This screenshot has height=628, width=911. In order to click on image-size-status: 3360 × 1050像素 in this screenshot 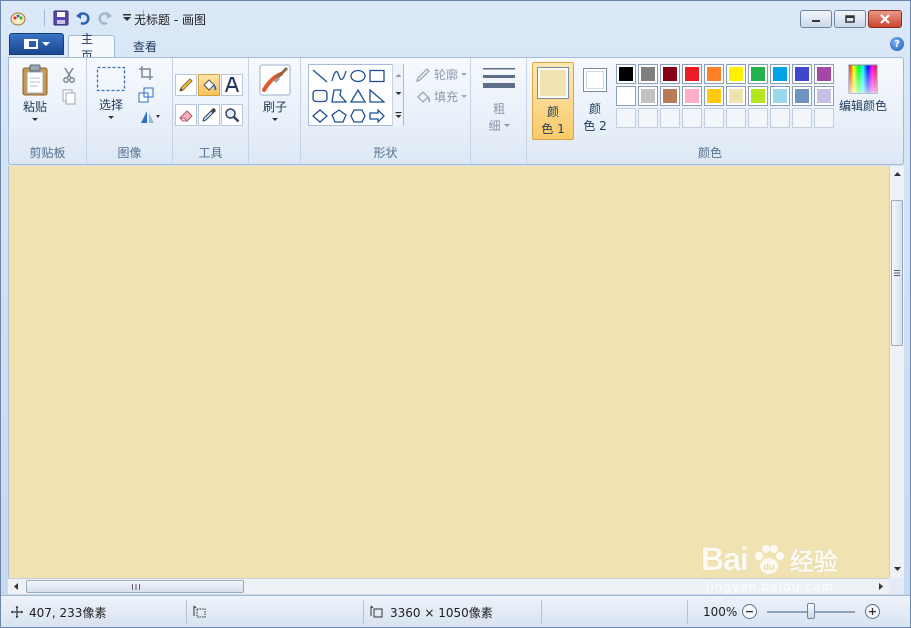, I will do `click(431, 612)`.